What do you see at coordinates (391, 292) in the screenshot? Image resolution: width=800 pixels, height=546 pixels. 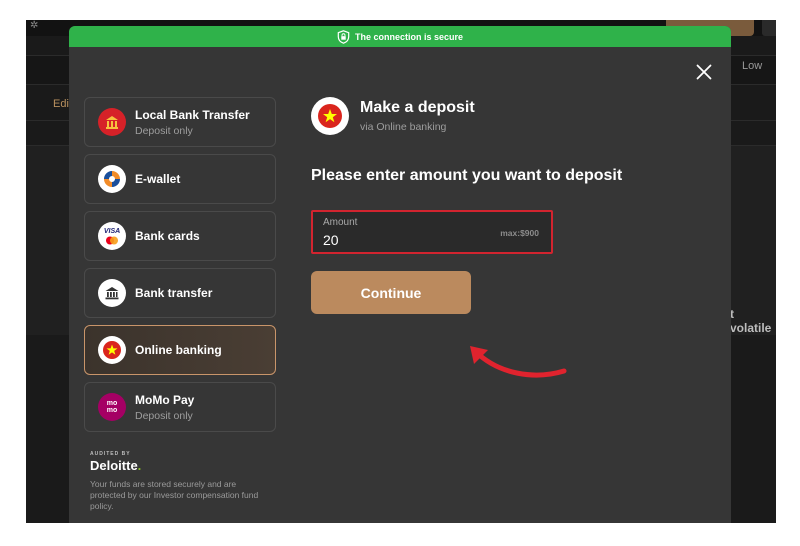 I see `continue-button: Continue` at bounding box center [391, 292].